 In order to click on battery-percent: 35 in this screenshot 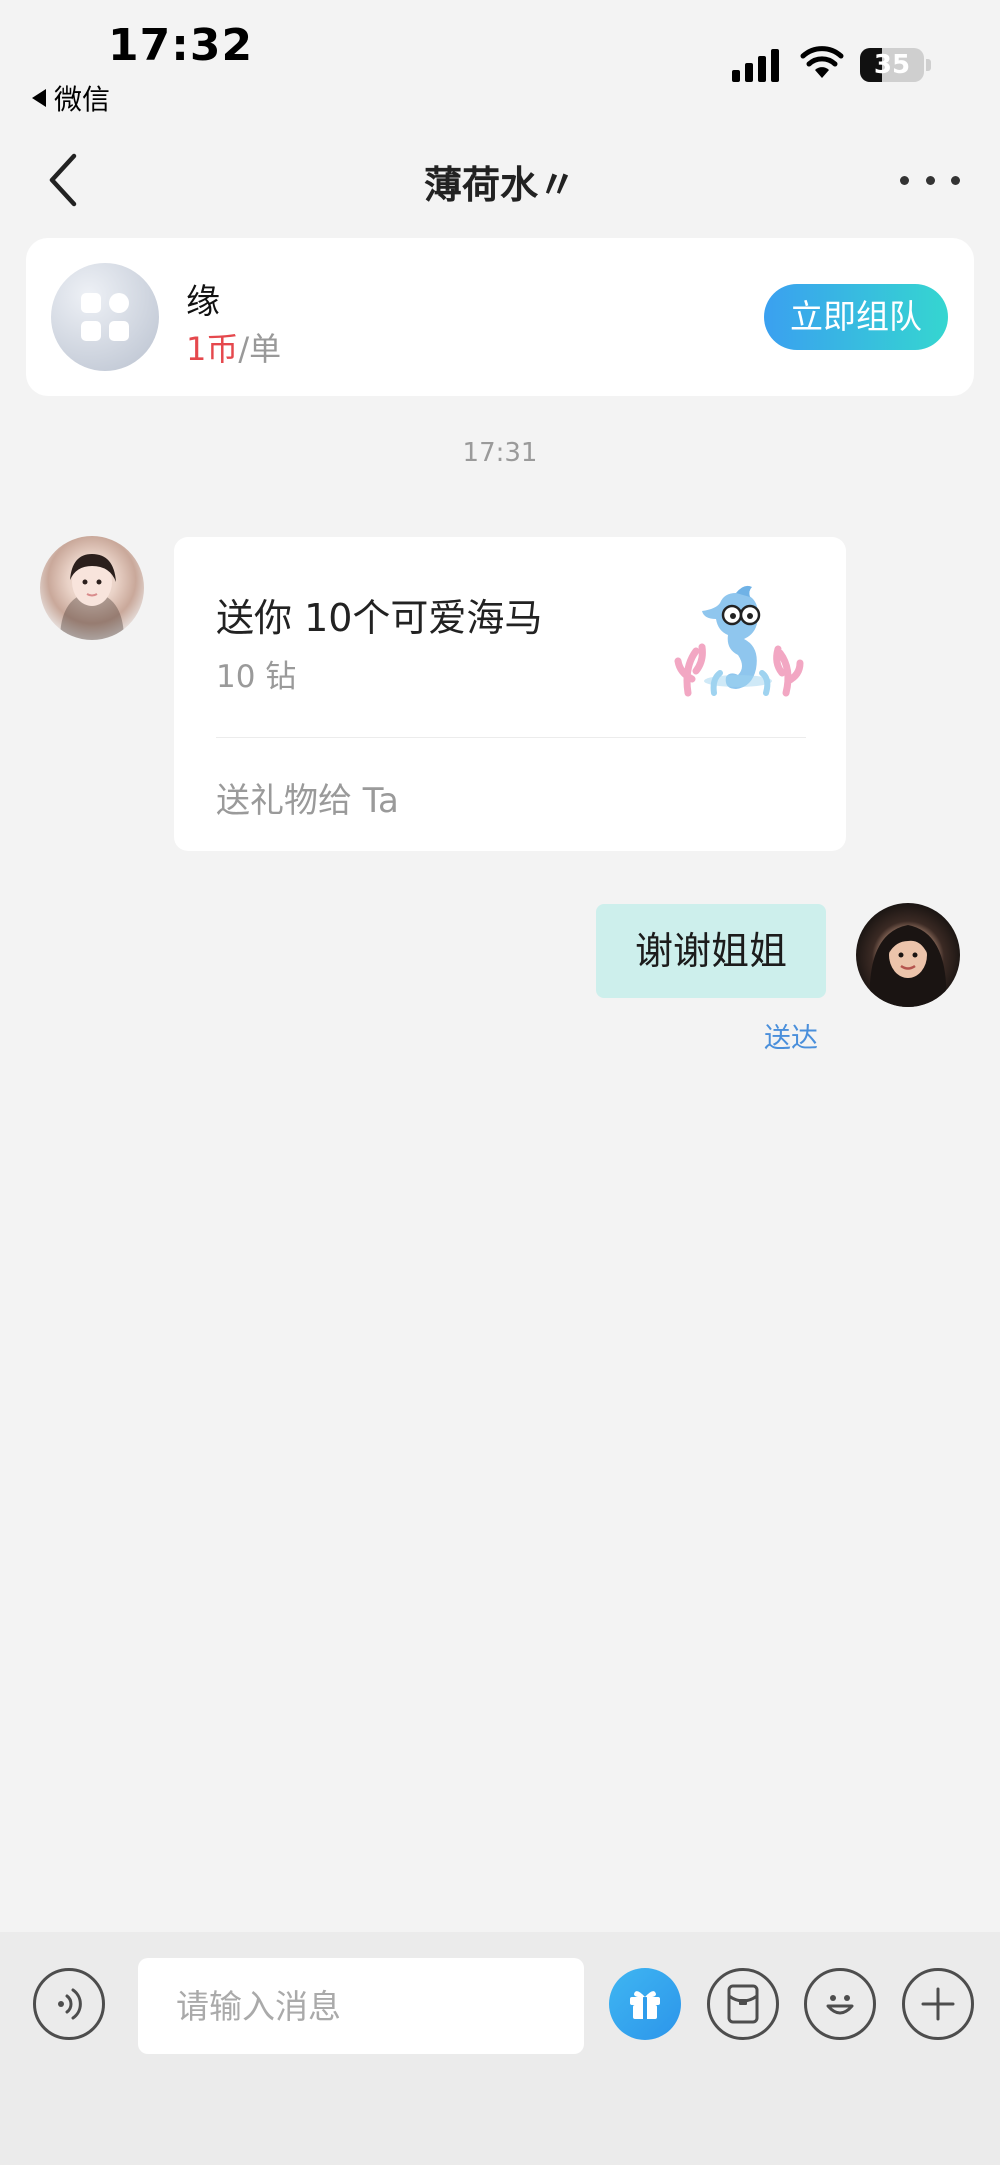, I will do `click(892, 65)`.